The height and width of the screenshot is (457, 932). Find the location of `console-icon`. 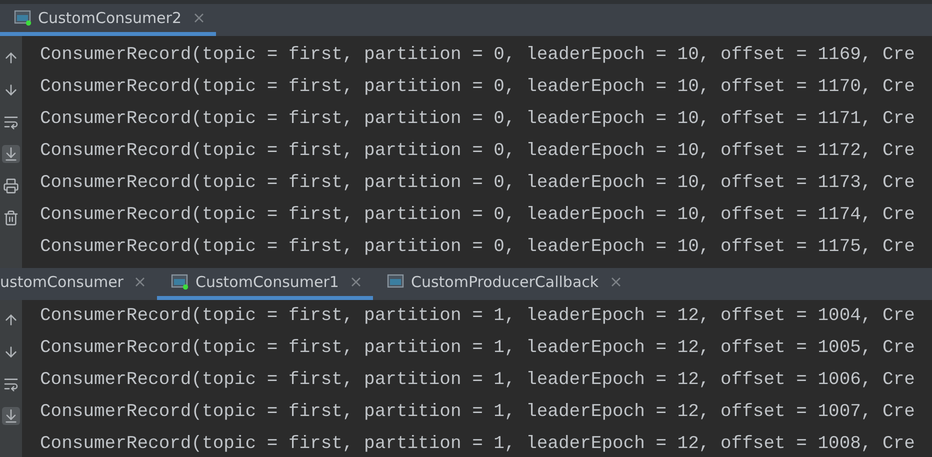

console-icon is located at coordinates (395, 282).